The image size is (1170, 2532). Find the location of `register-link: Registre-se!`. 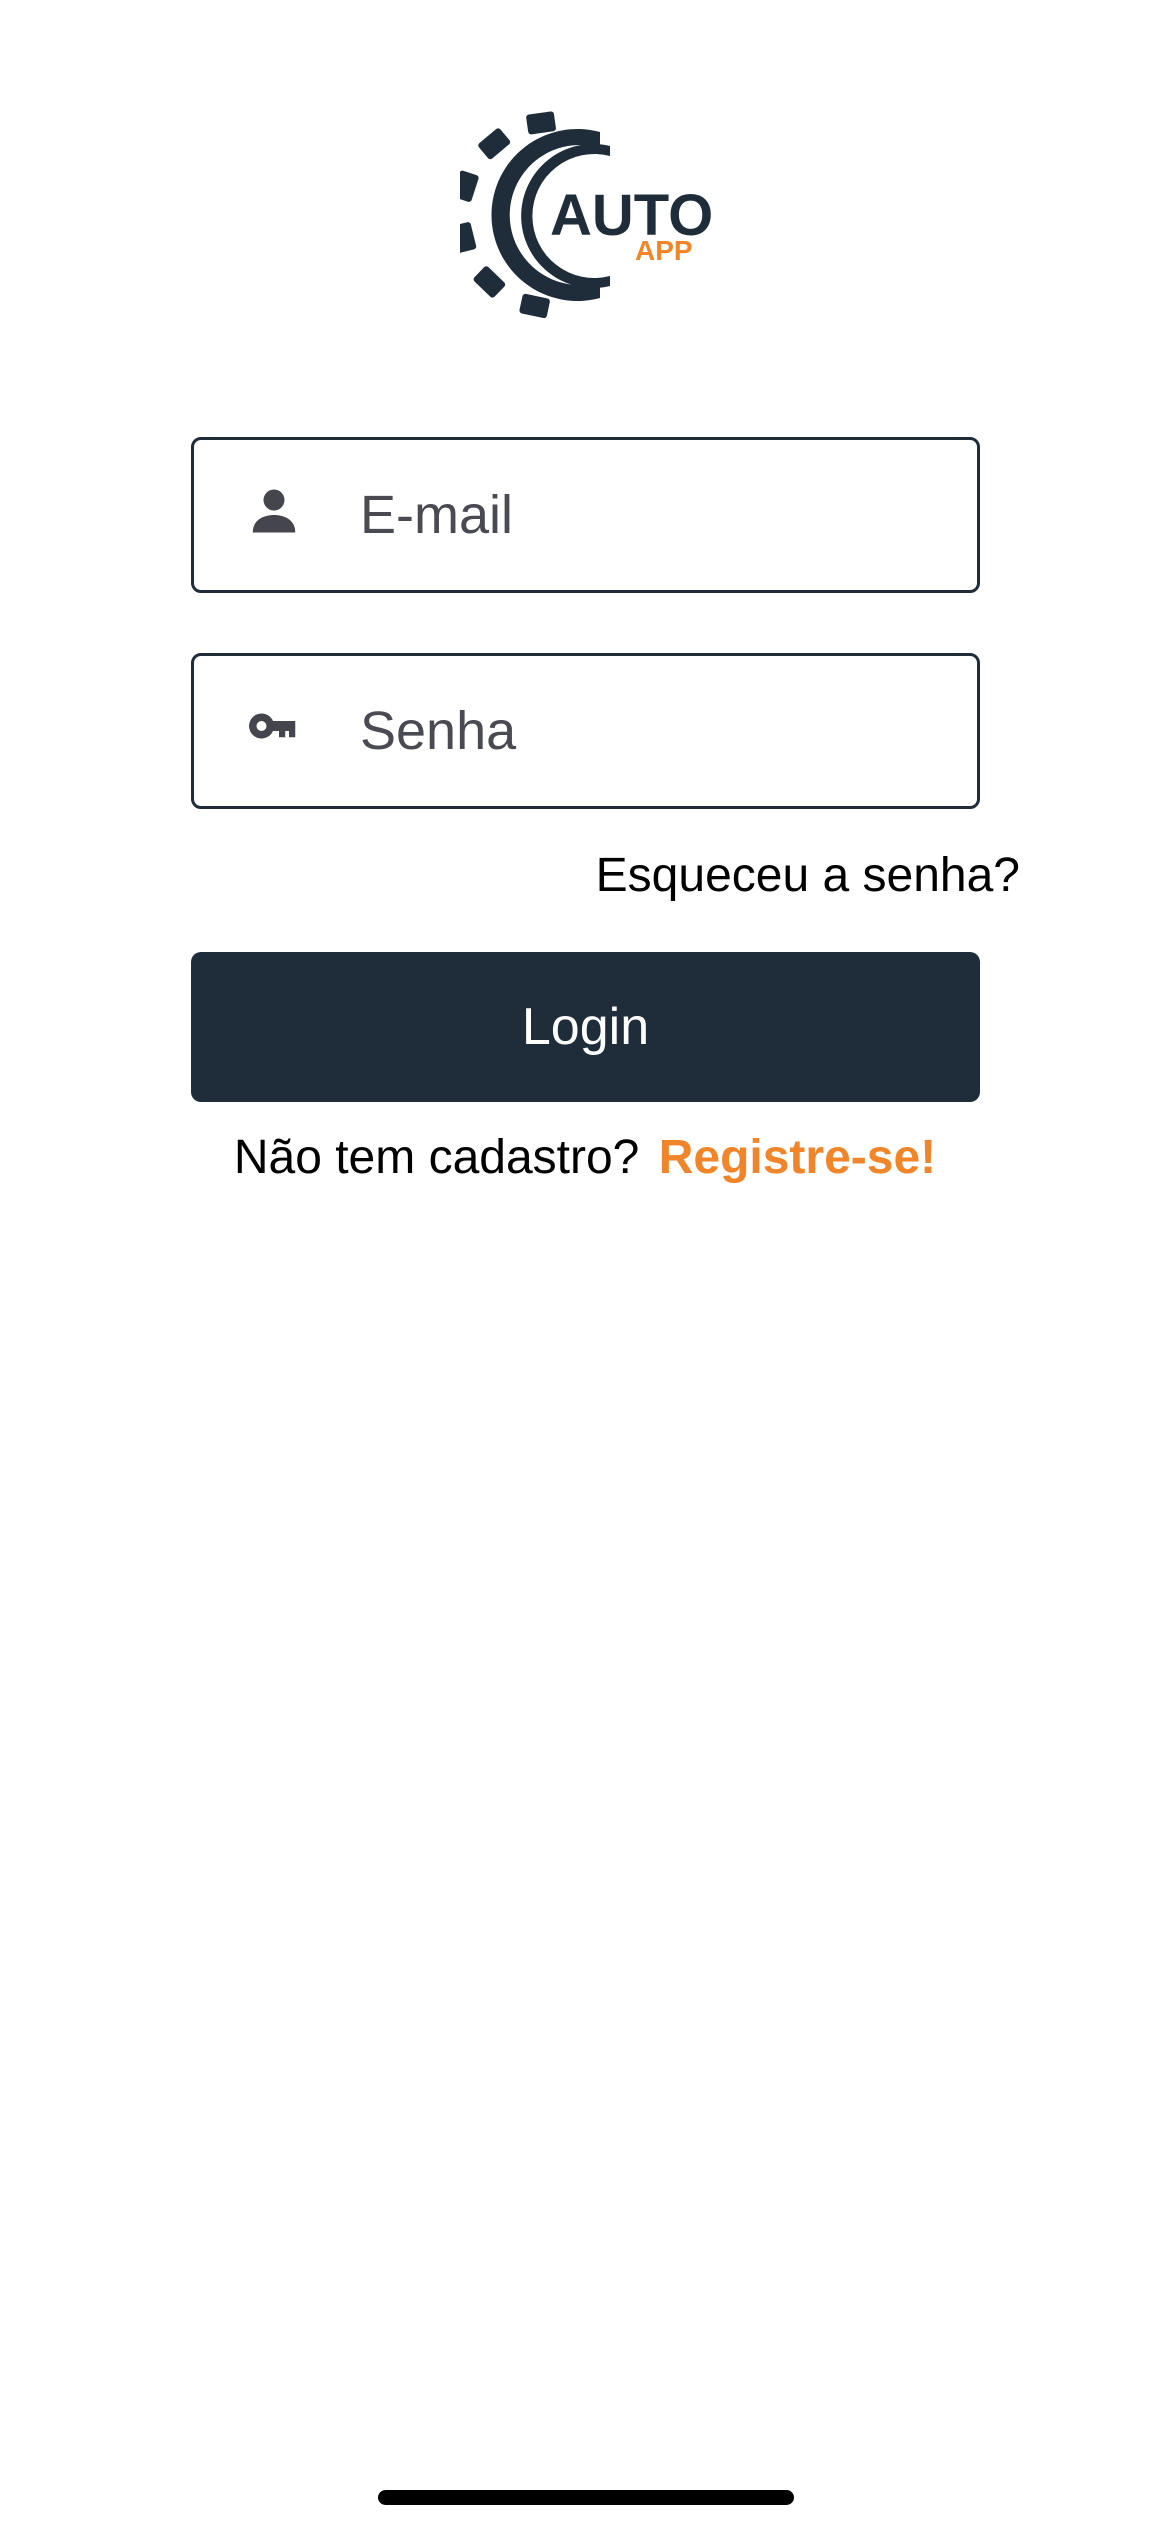

register-link: Registre-se! is located at coordinates (797, 1157).